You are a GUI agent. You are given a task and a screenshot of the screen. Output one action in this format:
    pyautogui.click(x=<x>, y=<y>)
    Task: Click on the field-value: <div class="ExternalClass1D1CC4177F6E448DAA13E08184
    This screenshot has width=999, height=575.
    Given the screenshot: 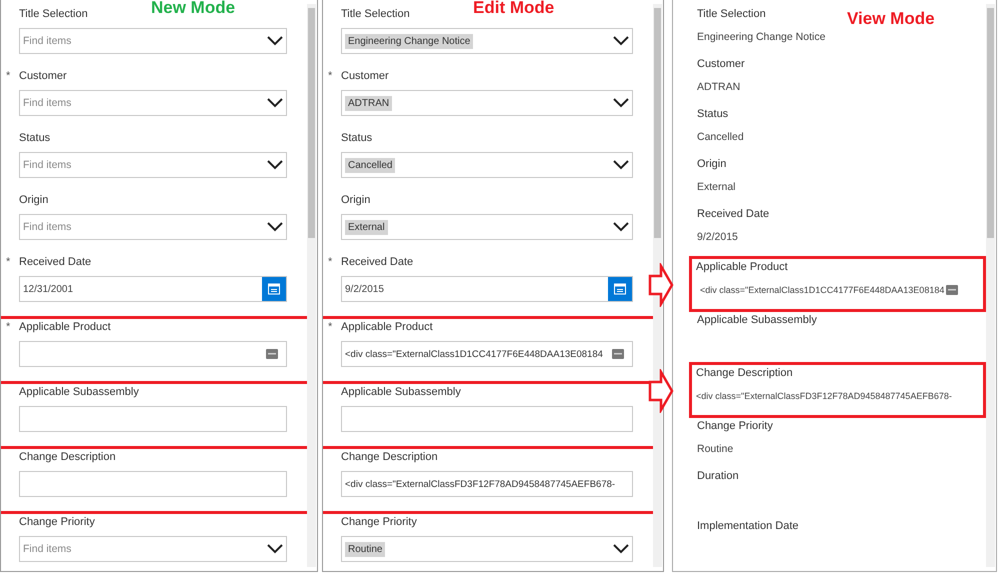 What is the action you would take?
    pyautogui.click(x=822, y=290)
    